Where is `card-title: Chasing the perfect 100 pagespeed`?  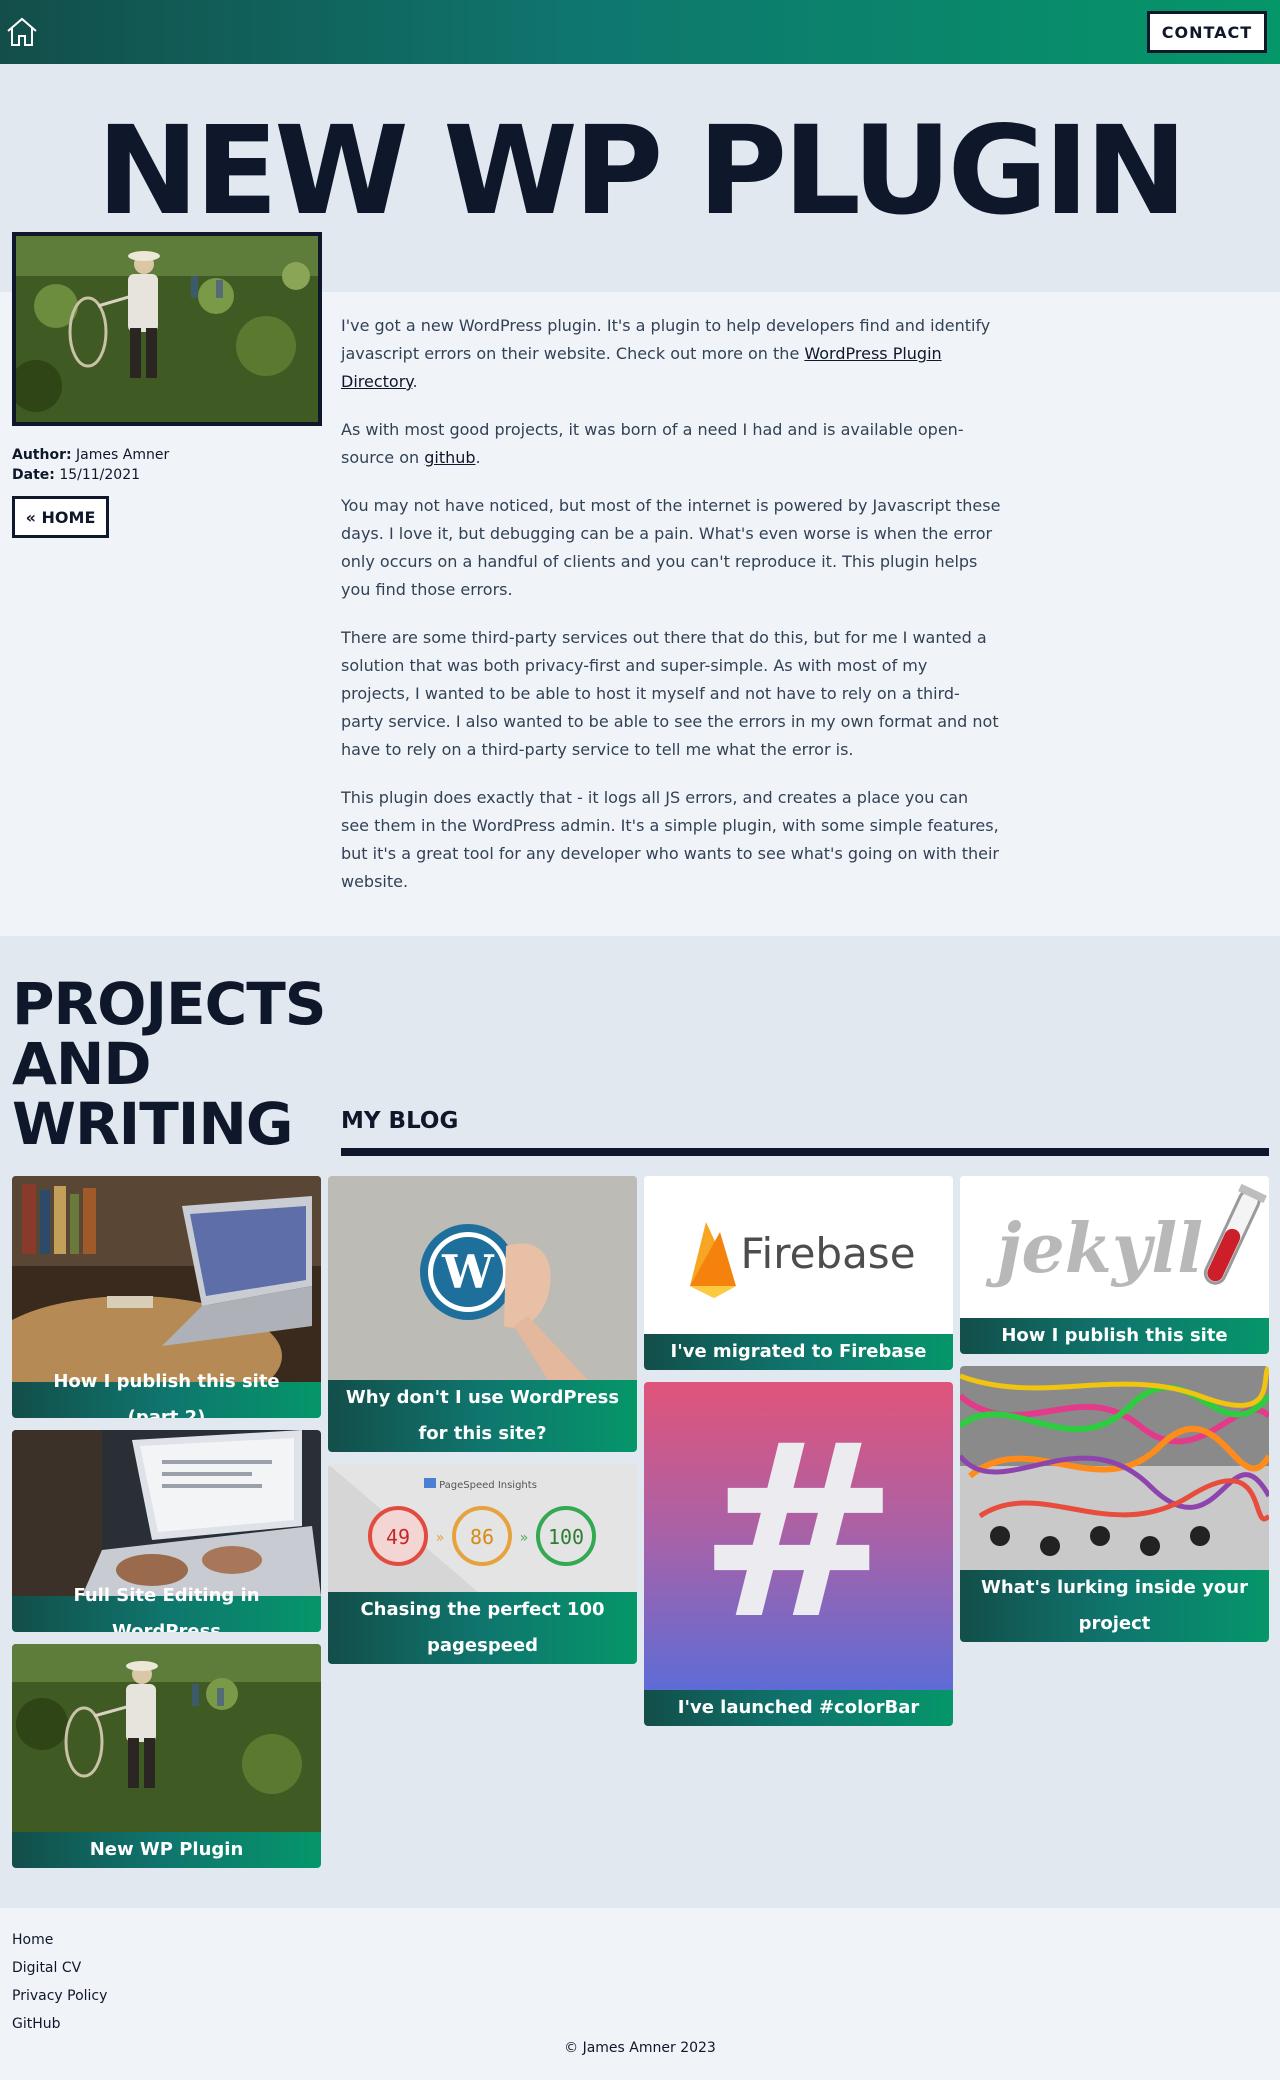 card-title: Chasing the perfect 100 pagespeed is located at coordinates (482, 1628).